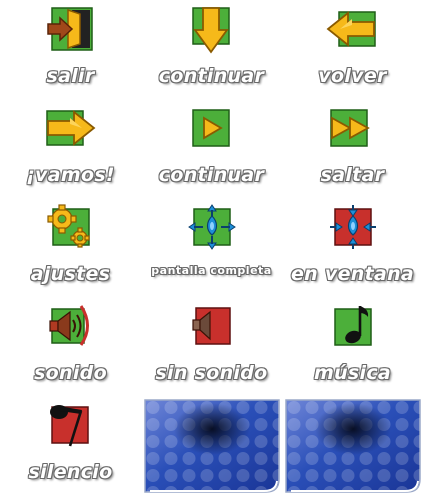  Describe the element at coordinates (352, 175) in the screenshot. I see `button-label: saltar` at that location.